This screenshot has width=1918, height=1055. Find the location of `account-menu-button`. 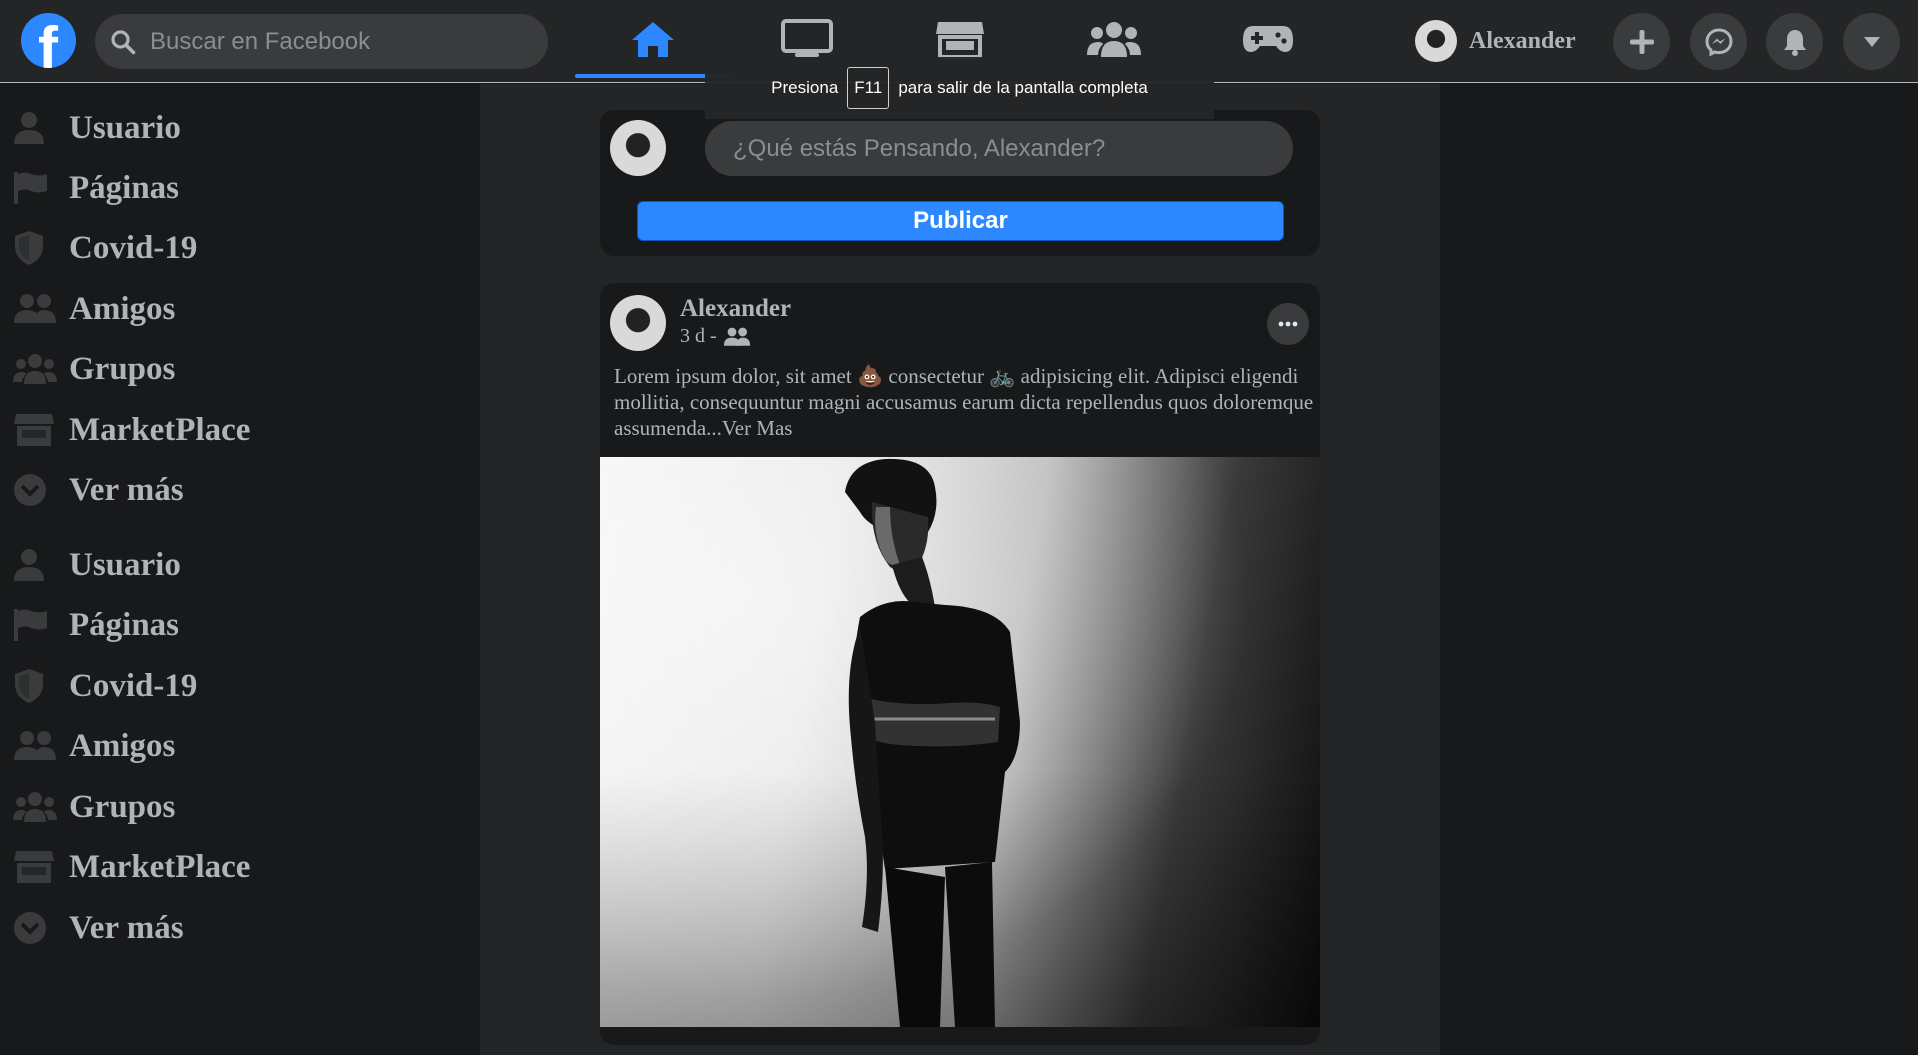

account-menu-button is located at coordinates (1871, 41).